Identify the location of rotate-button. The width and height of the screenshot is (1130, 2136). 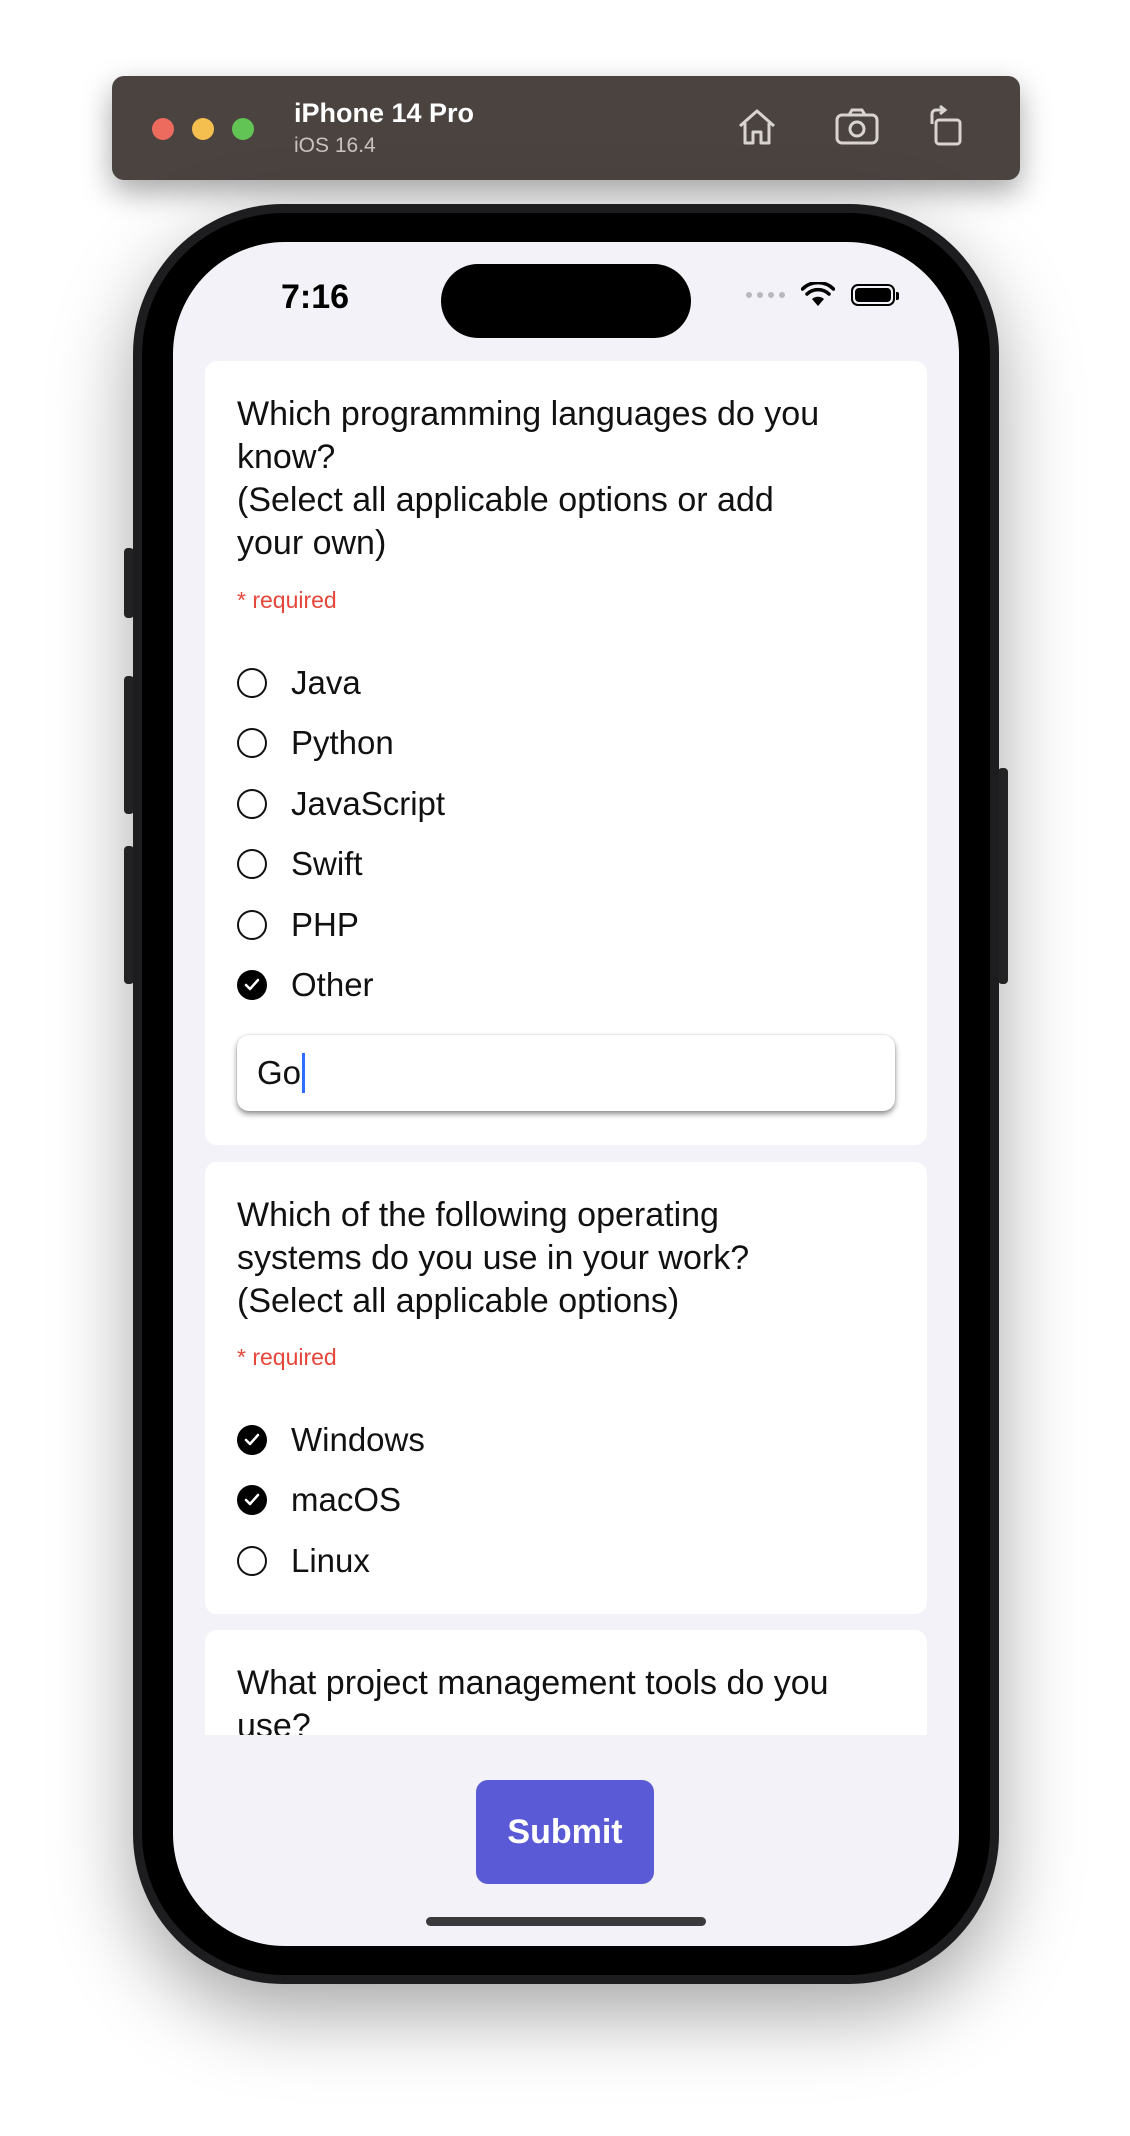
(947, 127).